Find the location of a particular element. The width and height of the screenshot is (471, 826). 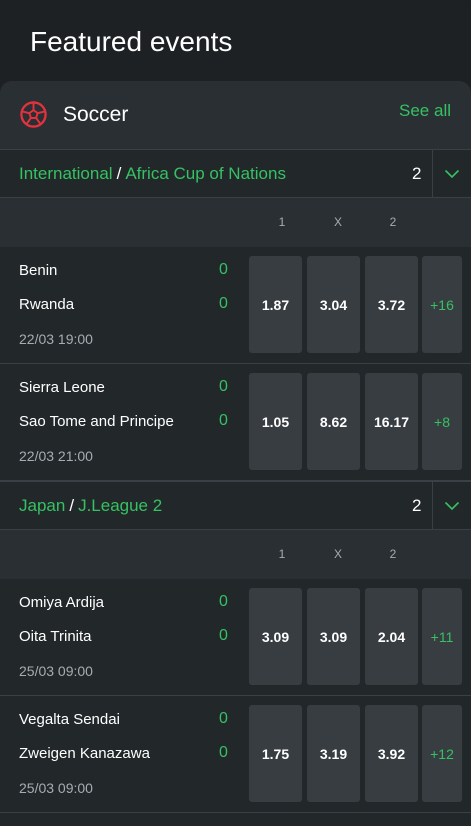

league-header: Japan / J.League 2 2 is located at coordinates (235, 505).